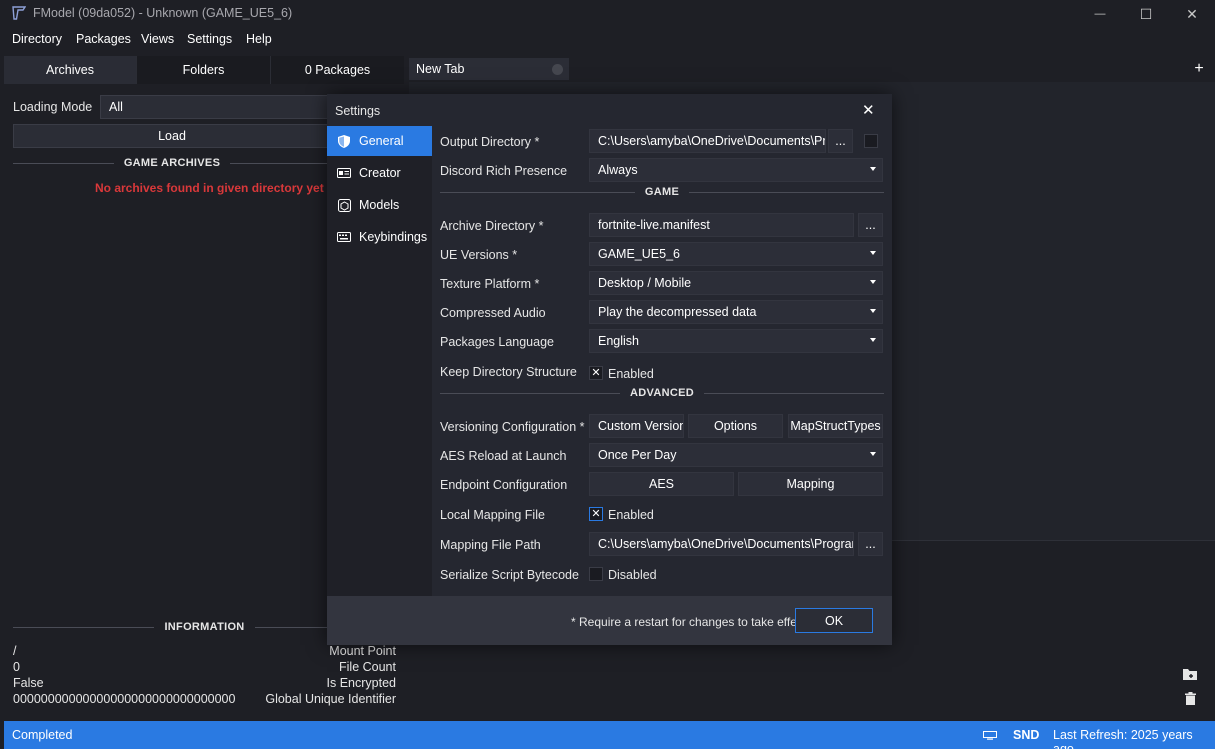  I want to click on add-tab-button: +, so click(1199, 69).